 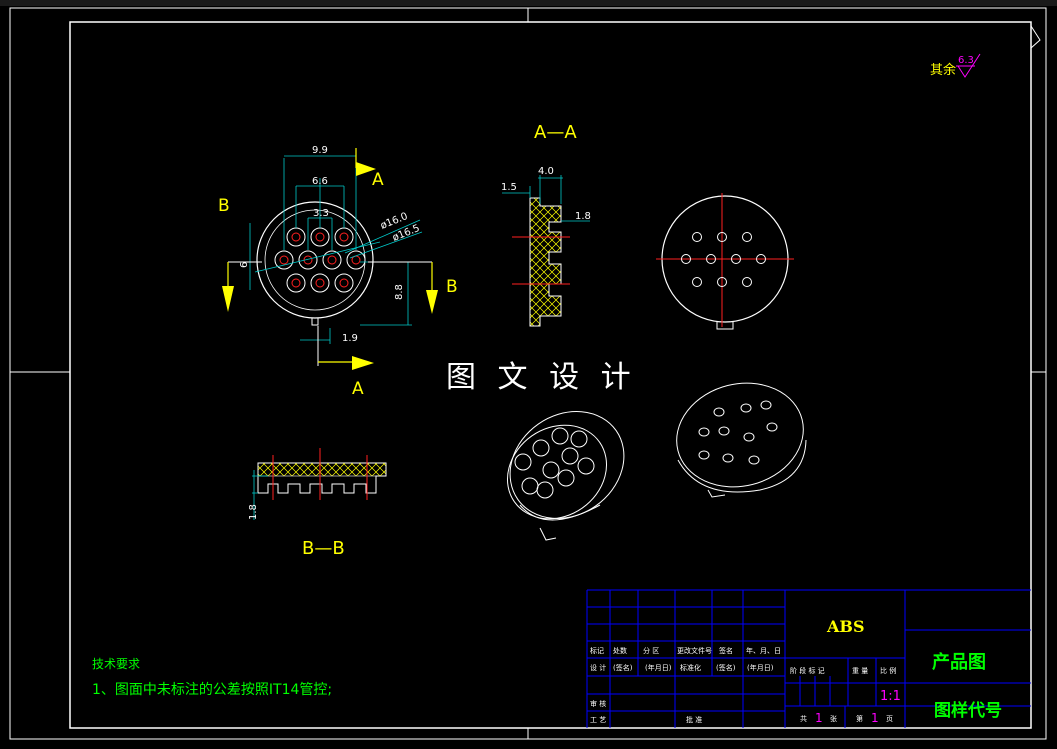 I want to click on roughness-prefix: 其余, so click(x=943, y=70).